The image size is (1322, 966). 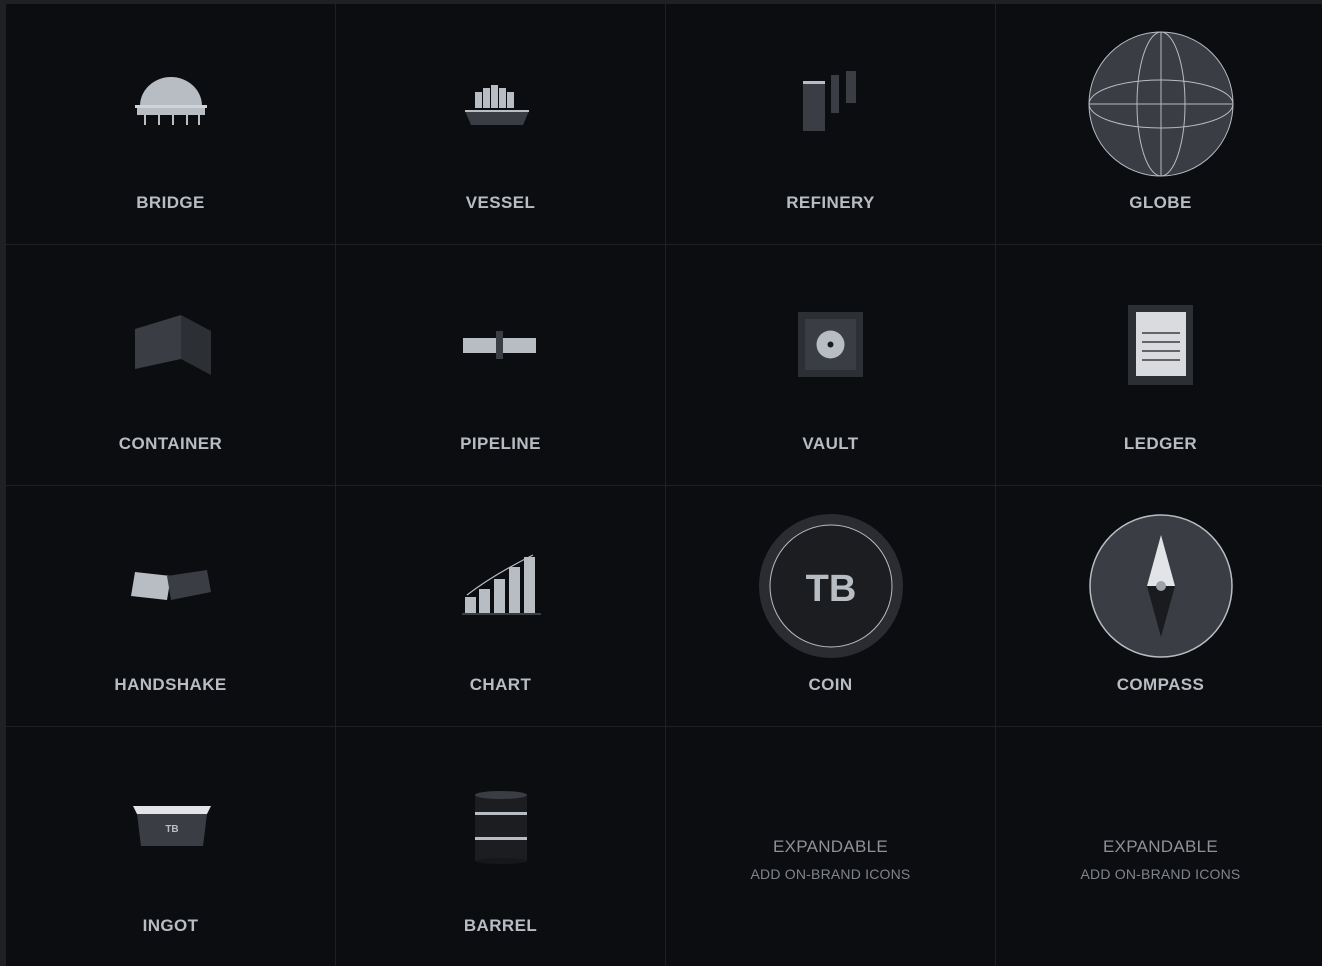 I want to click on chart-icon, so click(x=501, y=584).